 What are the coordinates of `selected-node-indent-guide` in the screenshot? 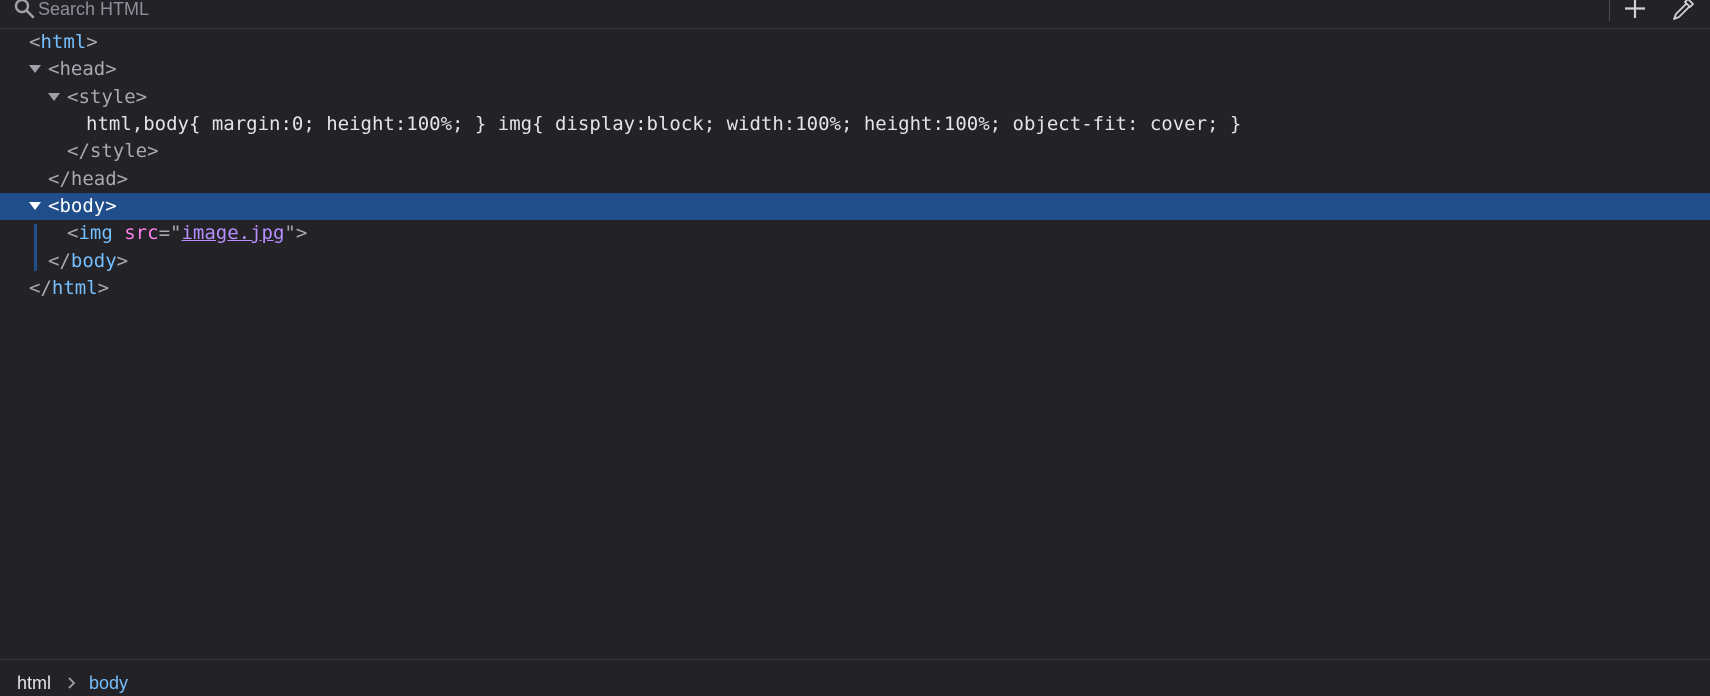 It's located at (35, 247).